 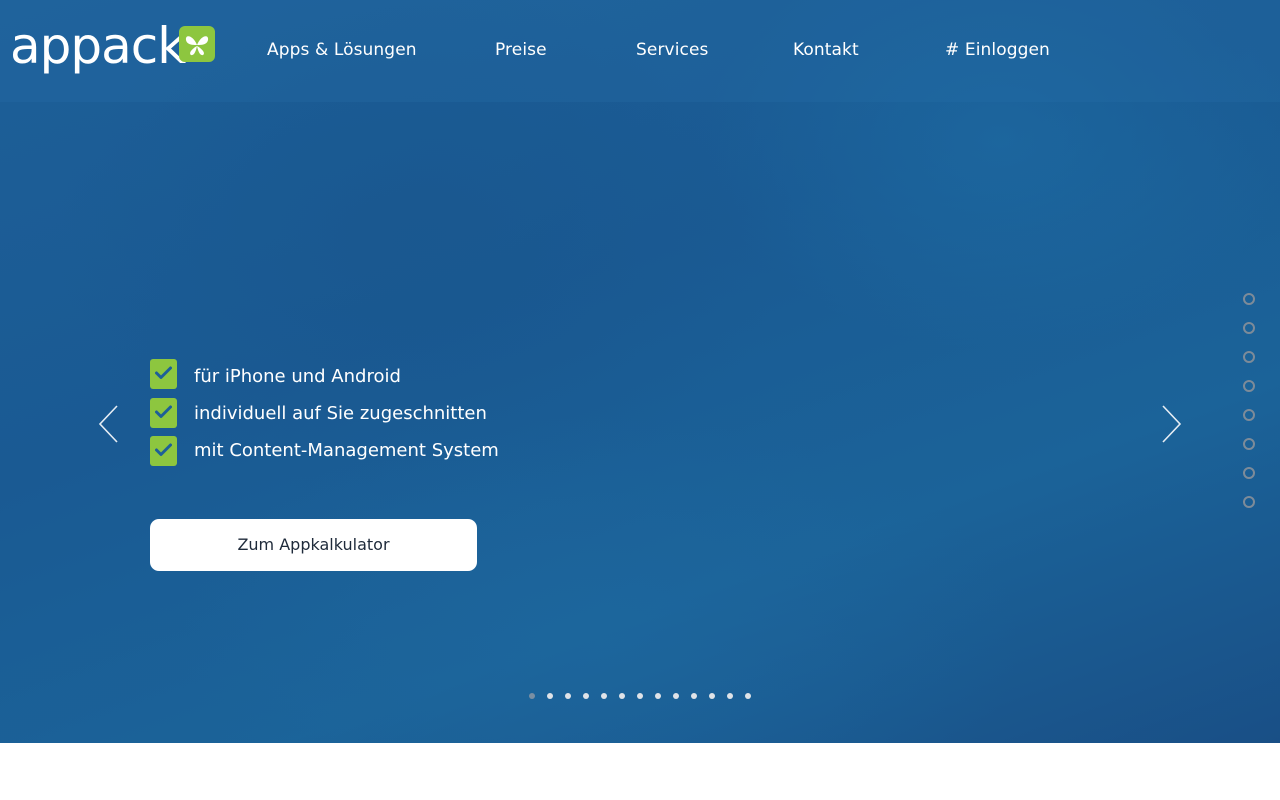 I want to click on chevron-left-icon, so click(x=109, y=424).